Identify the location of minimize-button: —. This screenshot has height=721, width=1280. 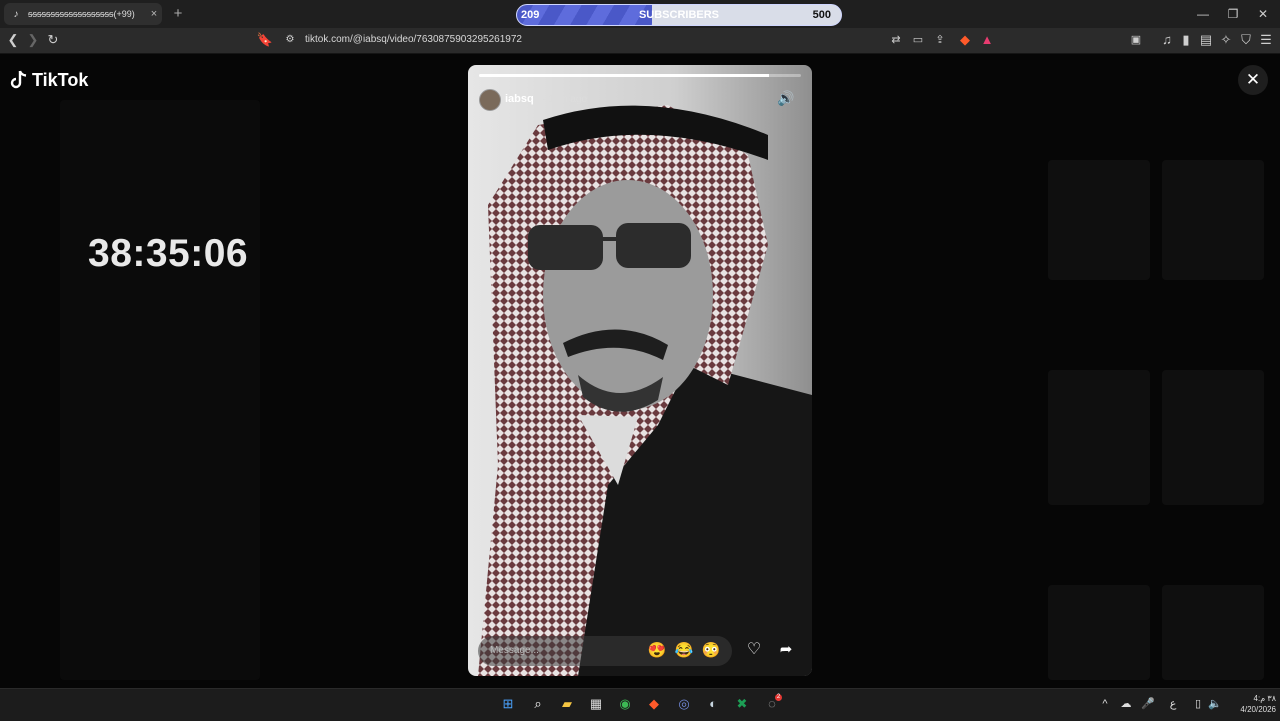
(1203, 14).